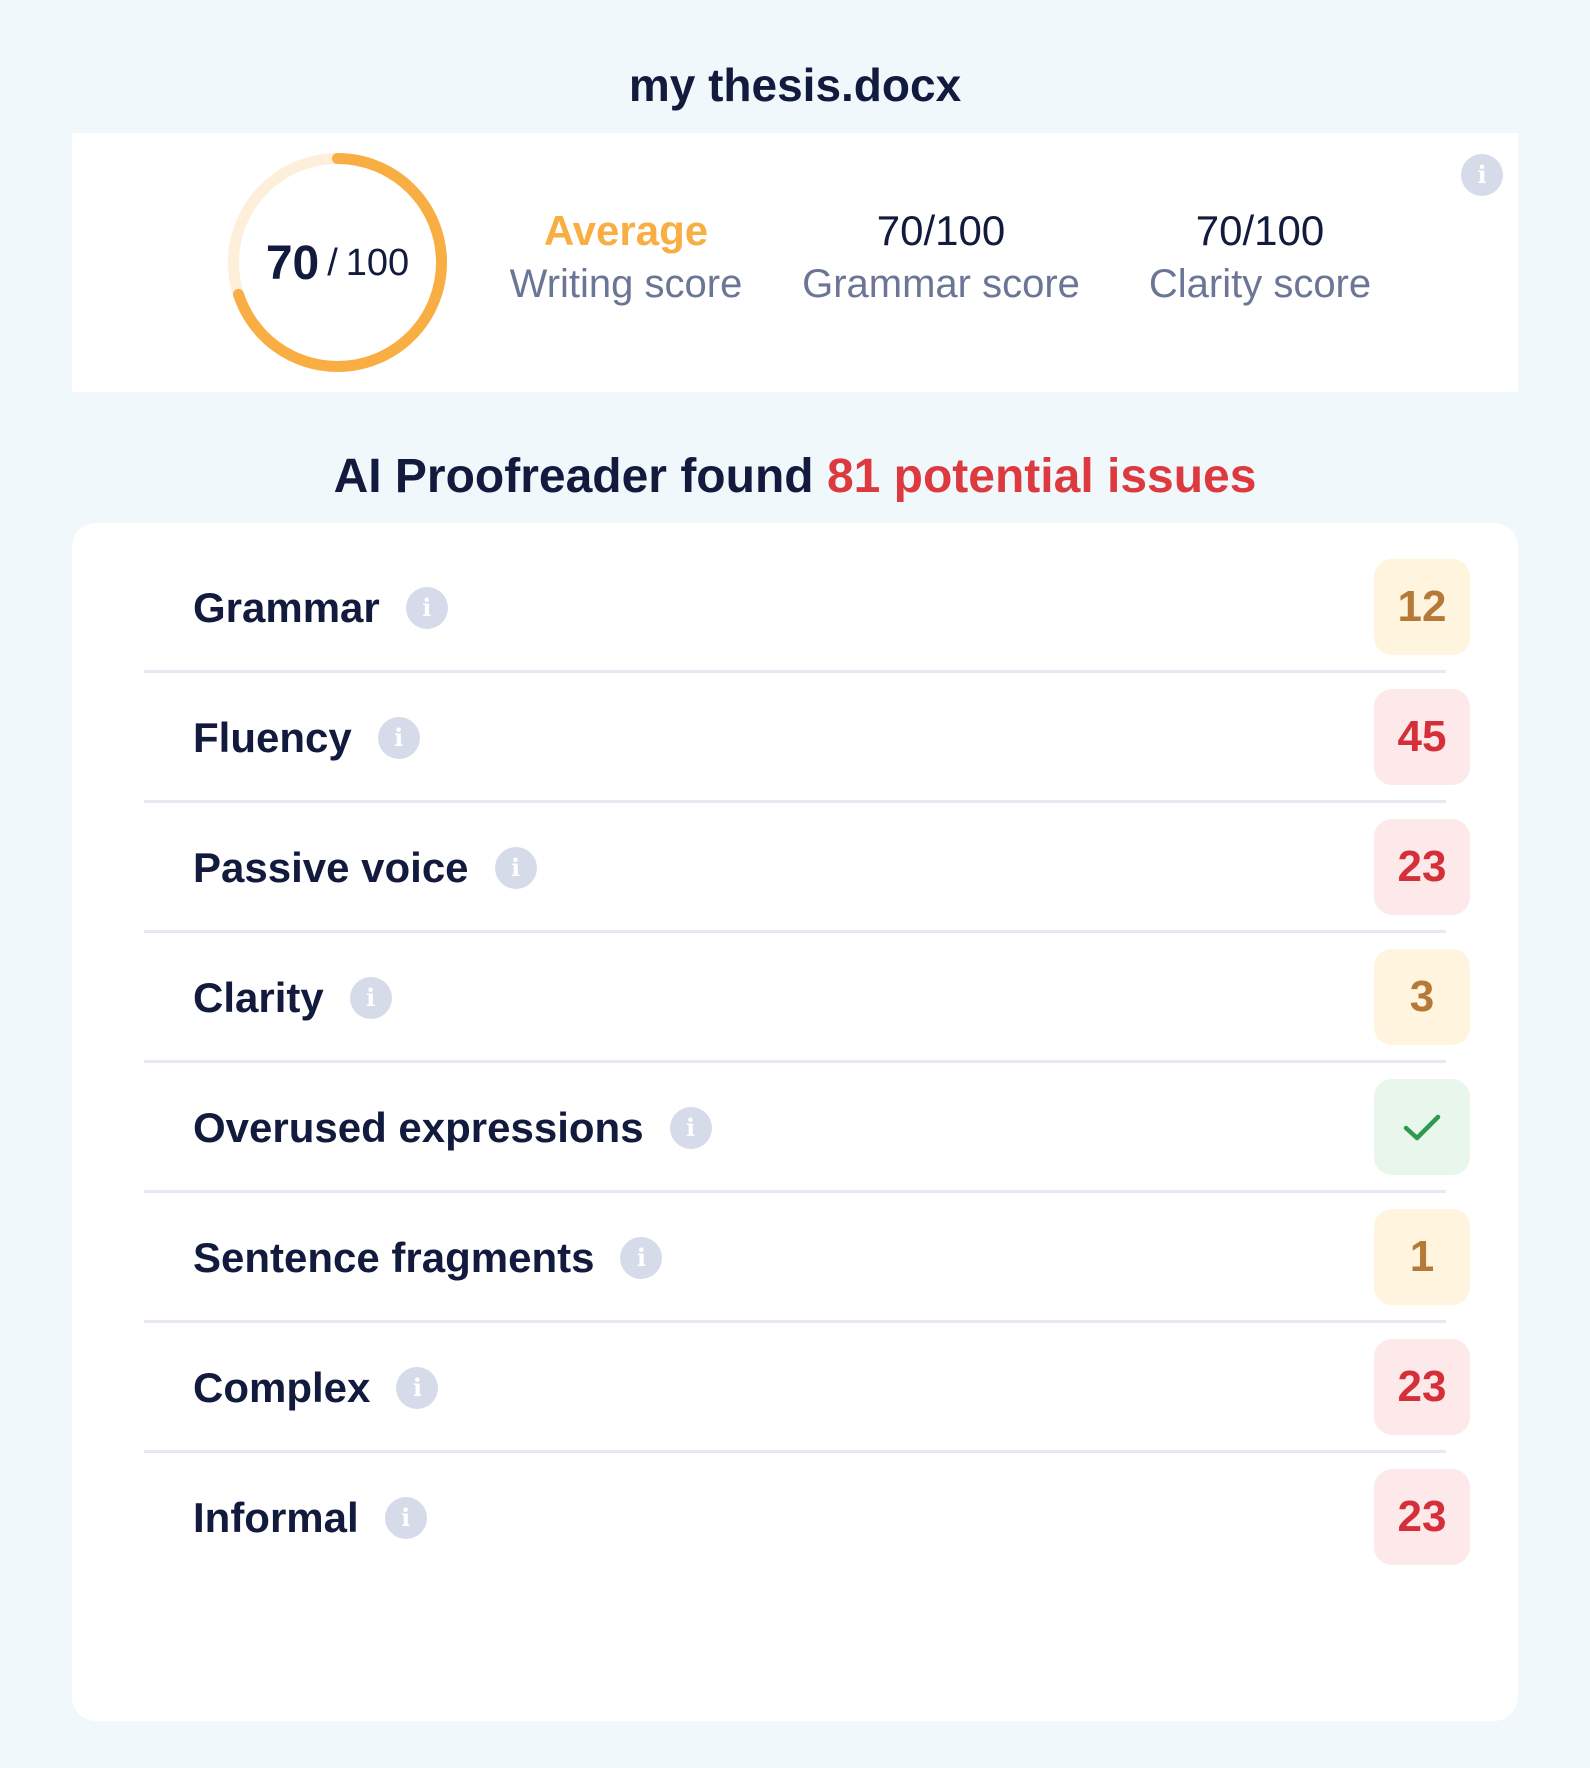 The image size is (1590, 1768). I want to click on issue-label: Complex, so click(282, 1387).